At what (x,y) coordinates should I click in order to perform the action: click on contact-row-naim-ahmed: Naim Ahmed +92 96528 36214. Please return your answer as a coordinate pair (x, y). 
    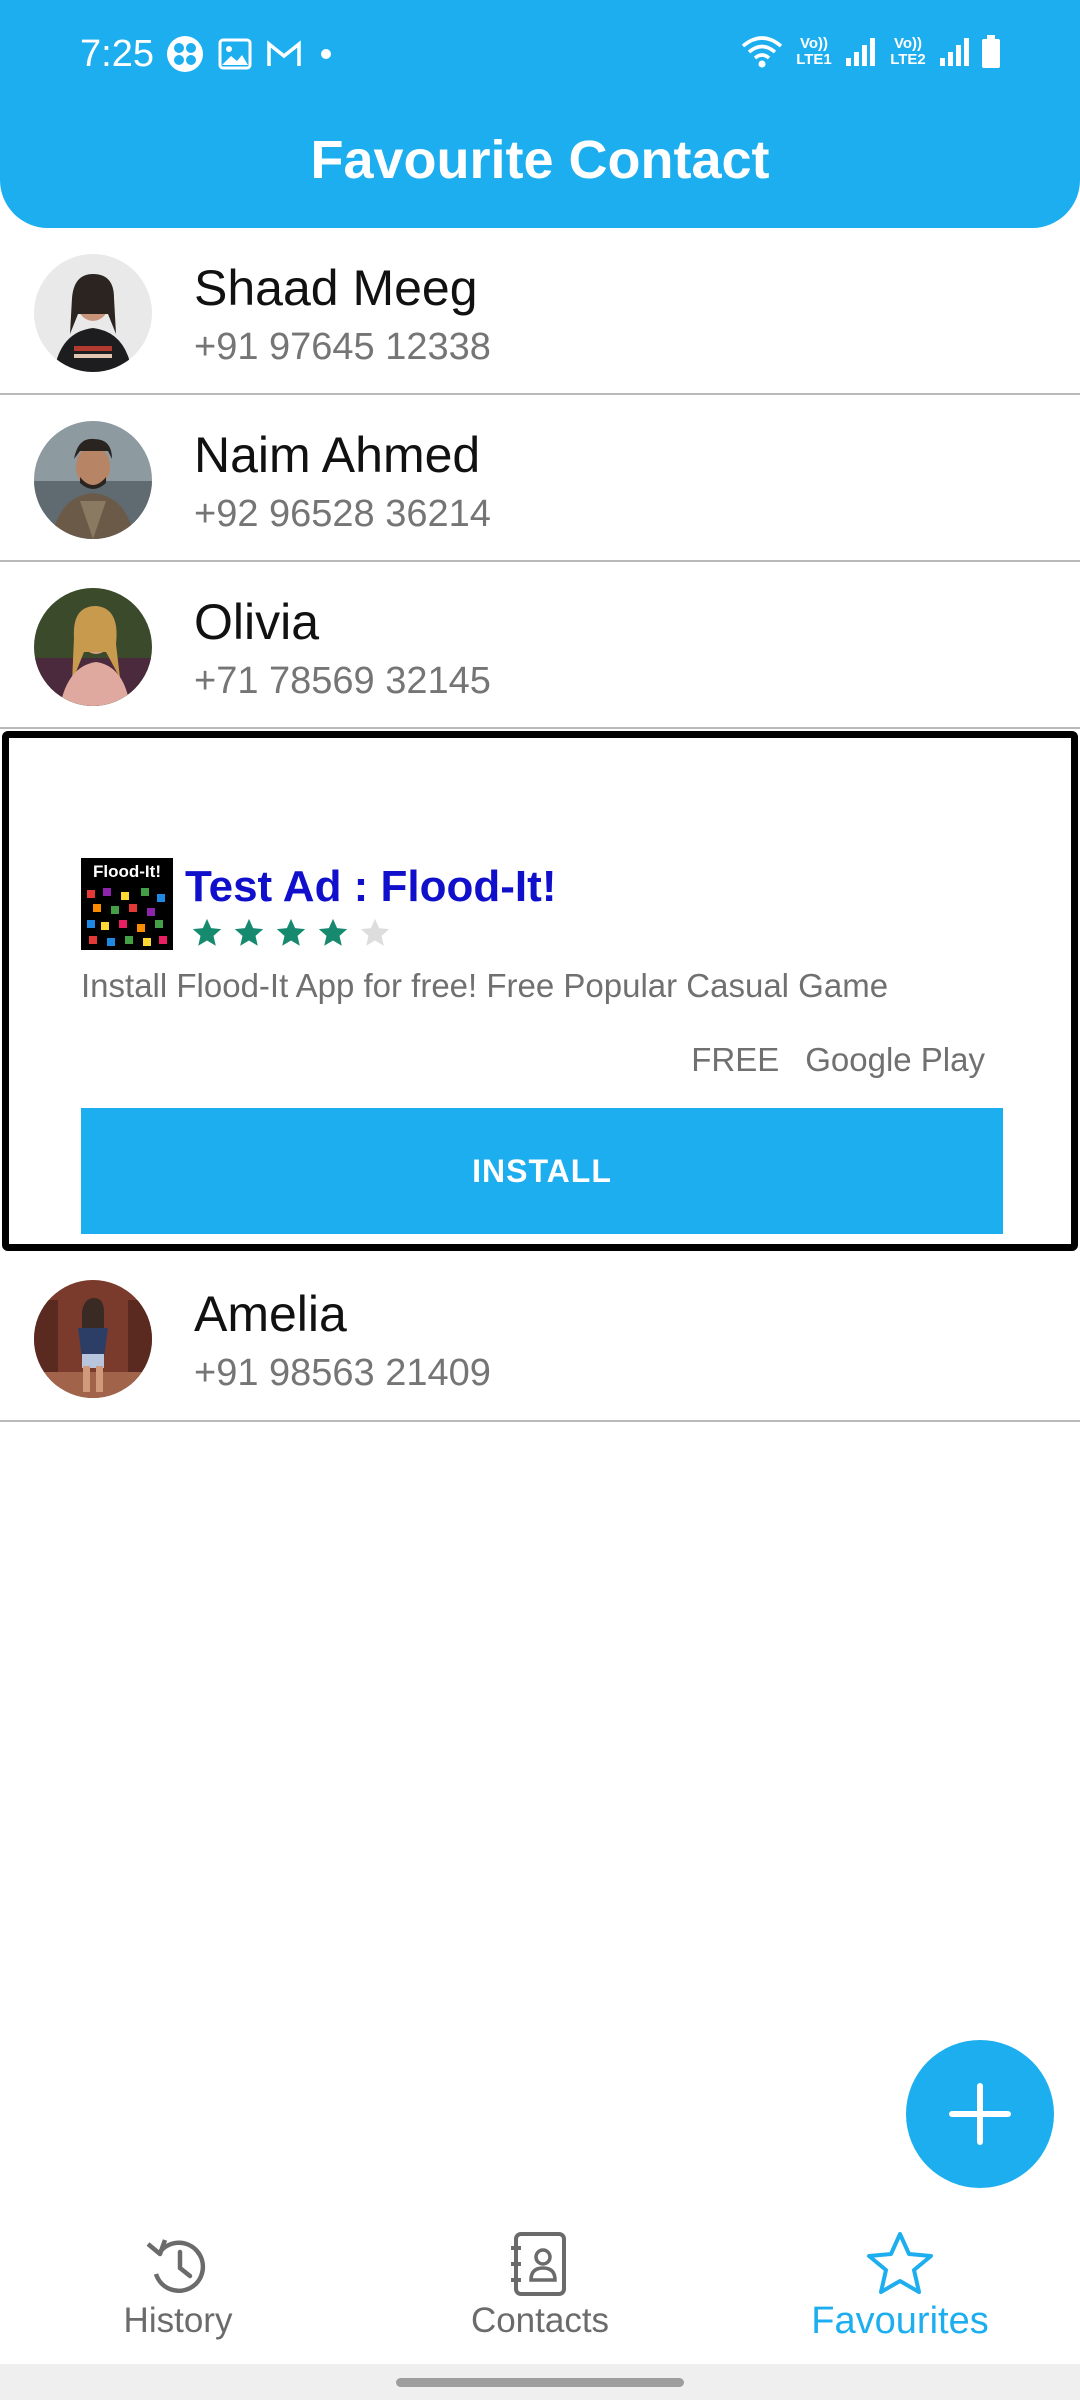
    Looking at the image, I should click on (540, 478).